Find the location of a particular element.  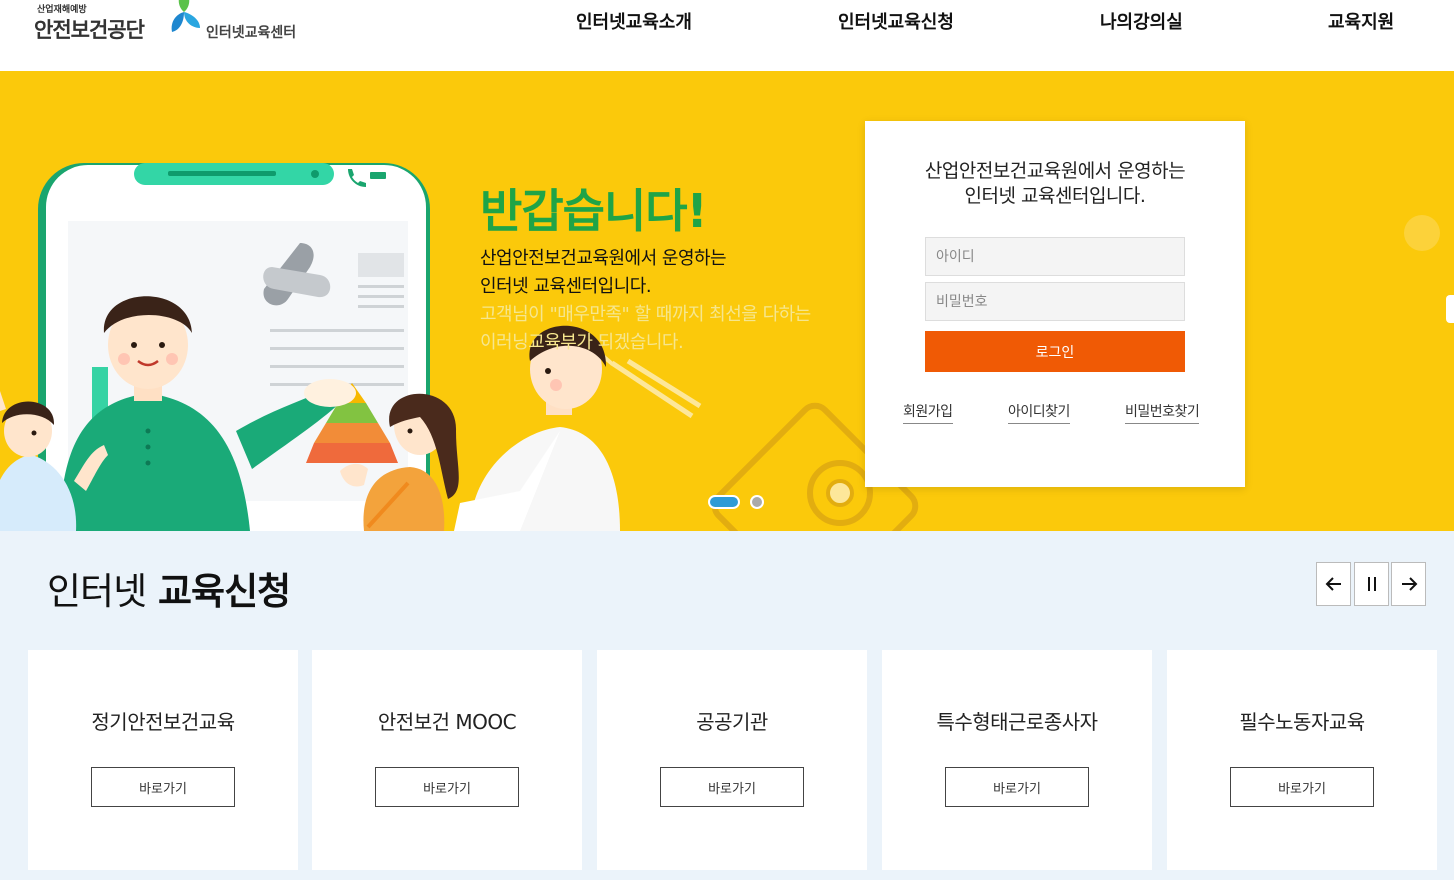

slide-dot-active is located at coordinates (724, 502).